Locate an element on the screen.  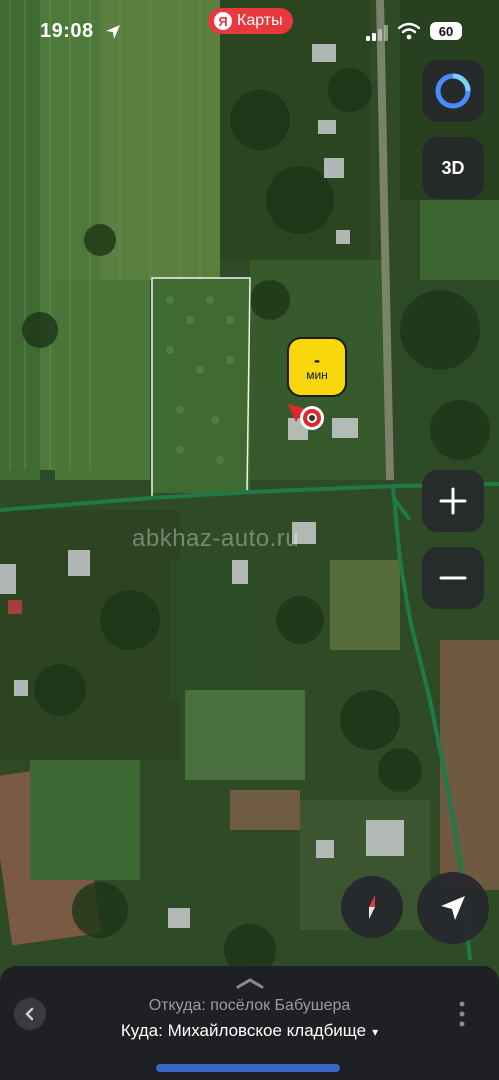
alice-icon is located at coordinates (453, 91).